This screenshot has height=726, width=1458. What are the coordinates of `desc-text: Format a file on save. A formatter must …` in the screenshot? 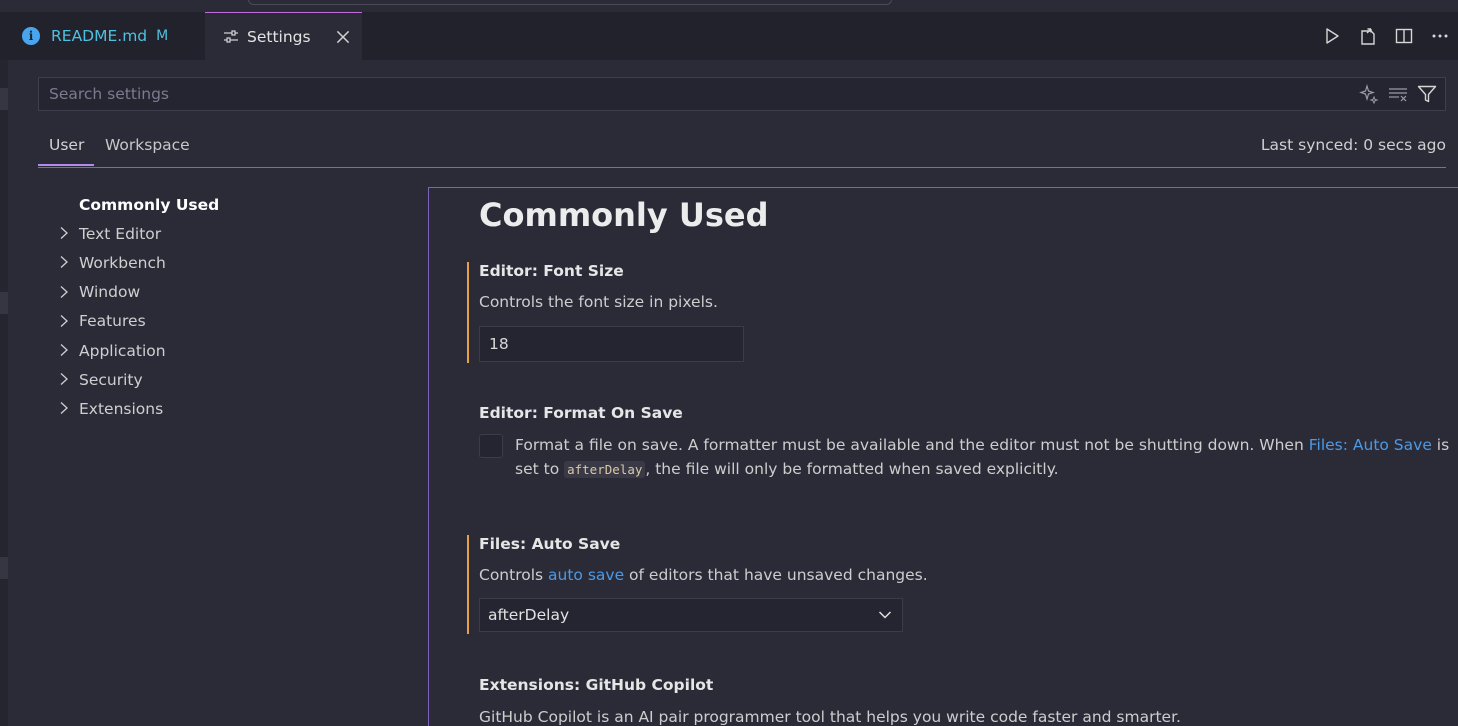 It's located at (912, 445).